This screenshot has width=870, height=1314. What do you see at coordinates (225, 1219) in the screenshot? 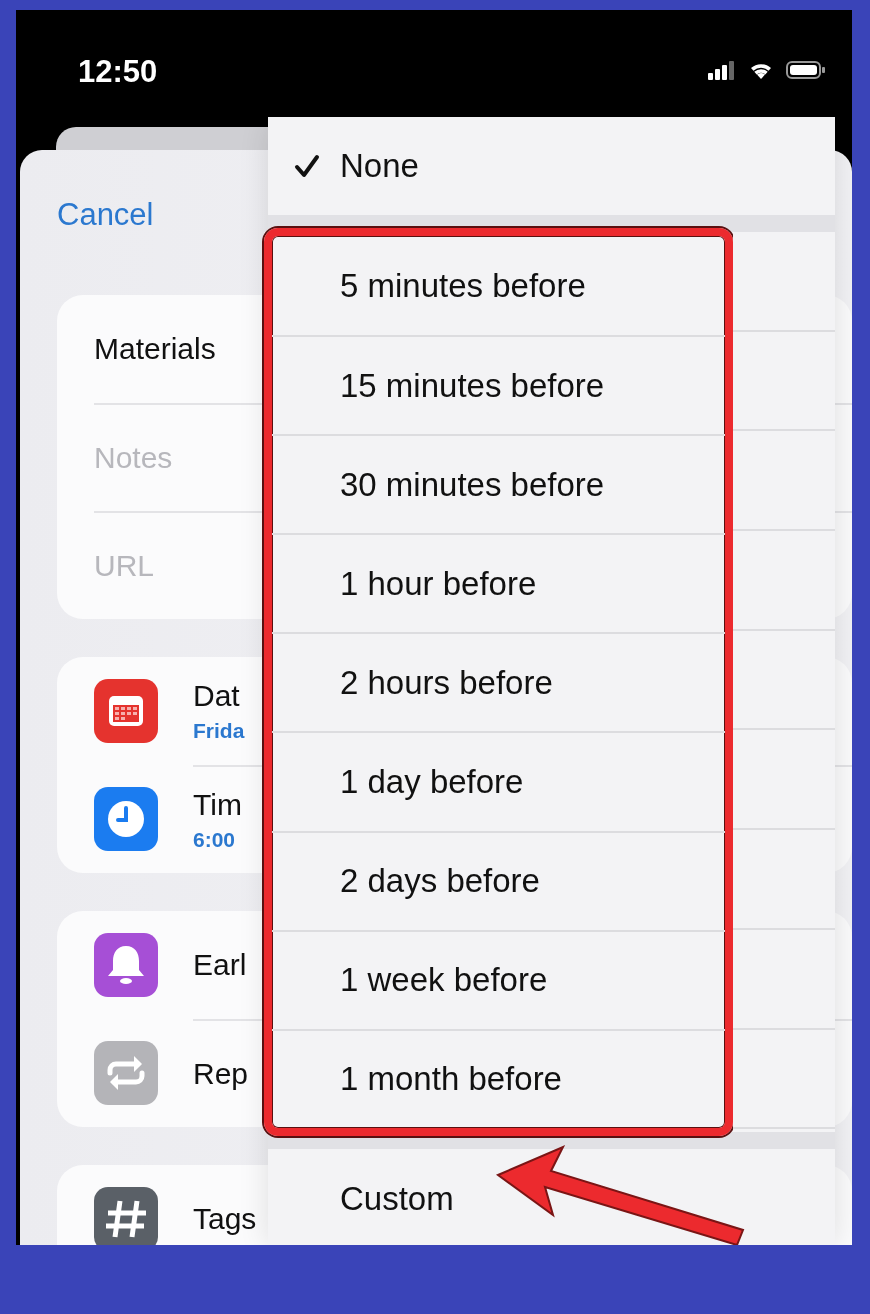
I see `option-label: Tags` at bounding box center [225, 1219].